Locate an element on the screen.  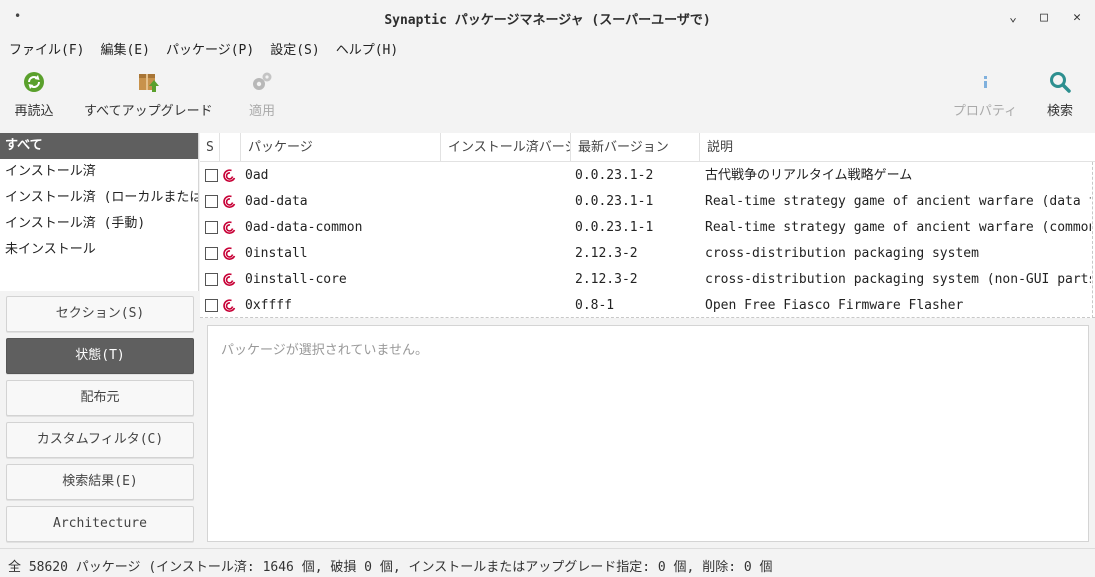
menu-package: パッケージ(P) is located at coordinates (210, 48).